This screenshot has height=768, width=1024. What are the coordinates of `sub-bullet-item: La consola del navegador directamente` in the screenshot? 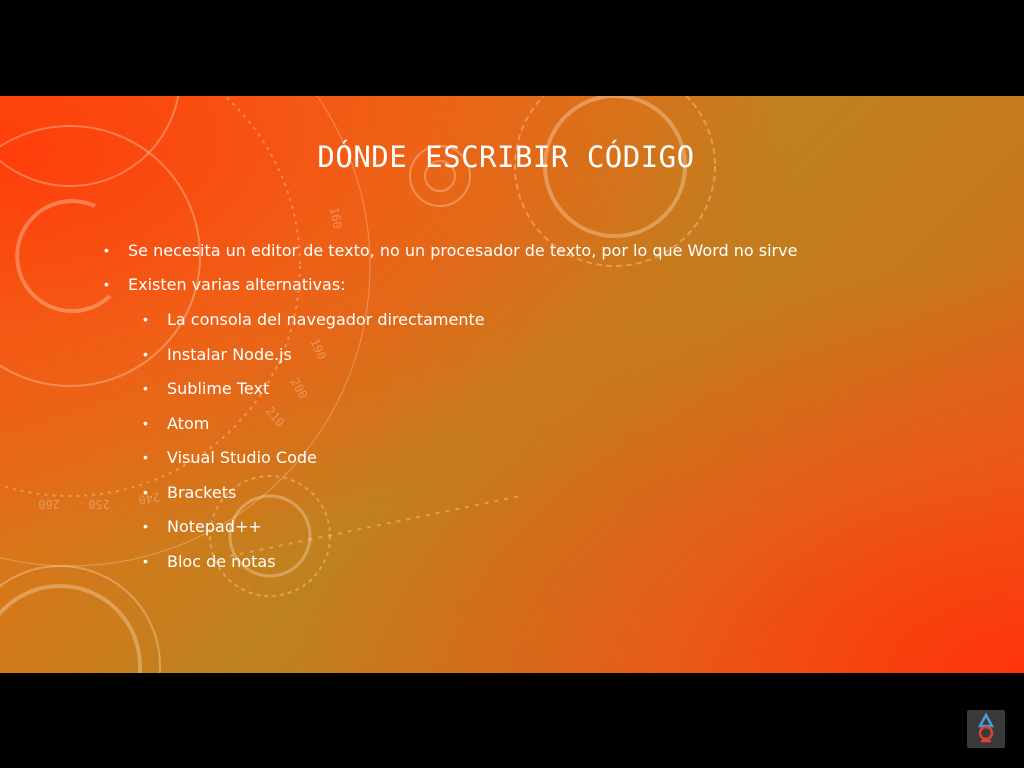 It's located at (326, 319).